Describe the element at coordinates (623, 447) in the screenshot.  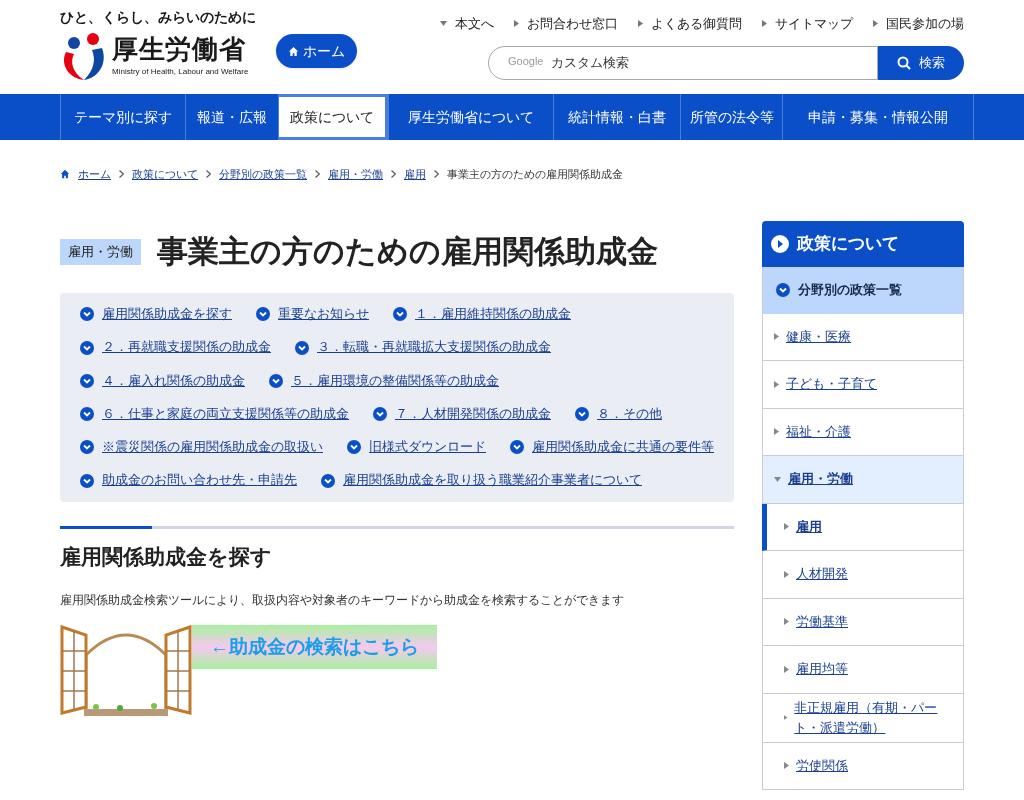
I see `anchor-link: 雇用関係助成金に共通の要件等` at that location.